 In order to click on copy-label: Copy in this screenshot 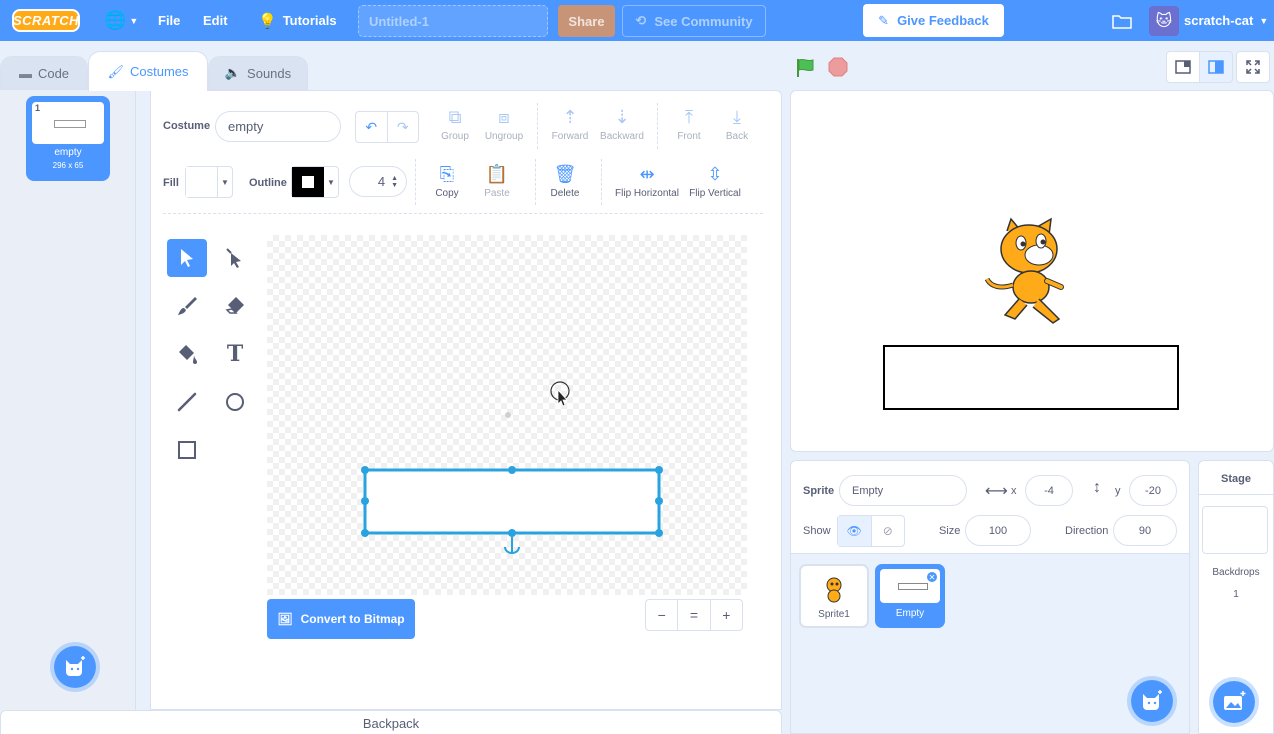, I will do `click(447, 193)`.